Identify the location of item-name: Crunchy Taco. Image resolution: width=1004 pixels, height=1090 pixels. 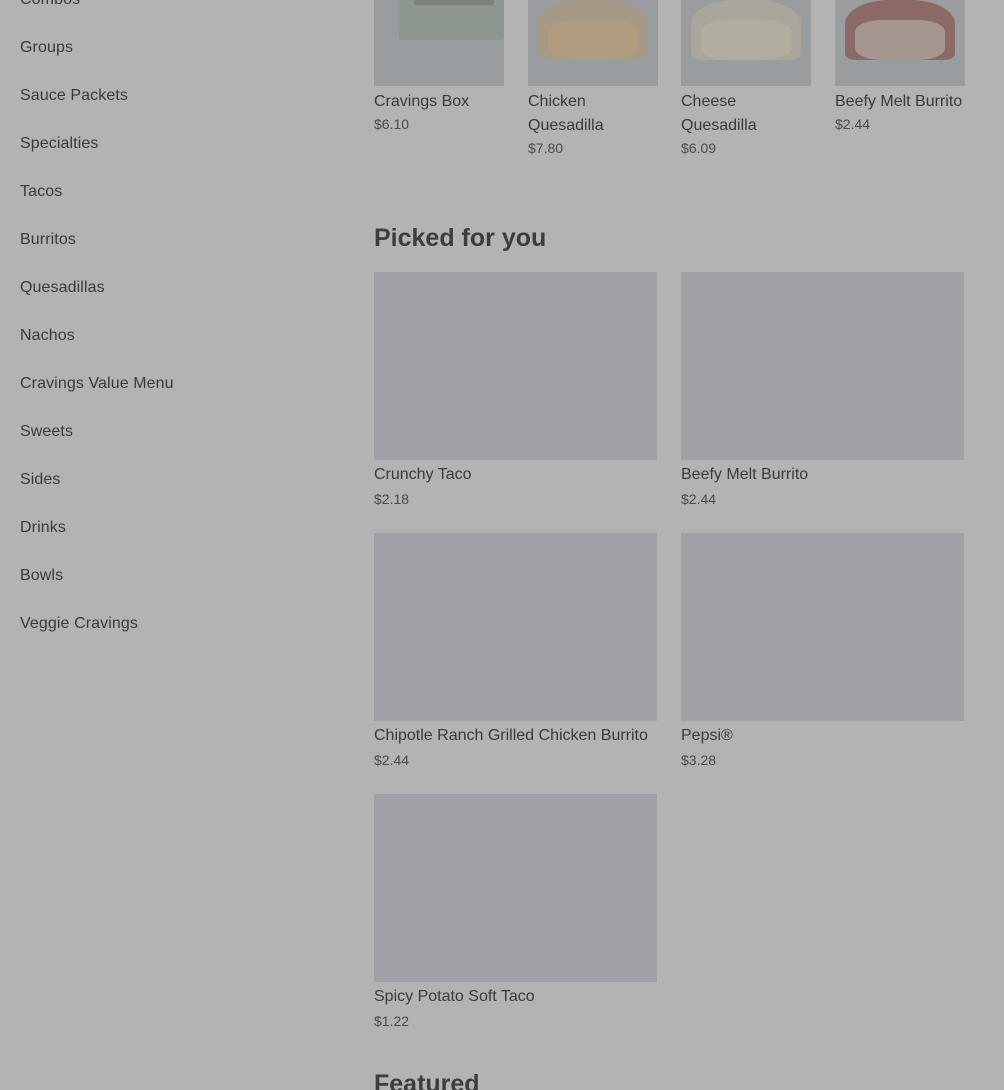
(423, 474).